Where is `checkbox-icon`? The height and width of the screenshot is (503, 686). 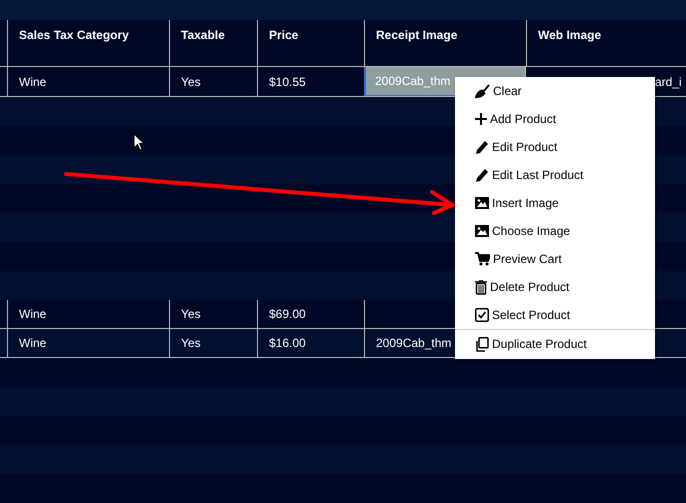 checkbox-icon is located at coordinates (482, 315).